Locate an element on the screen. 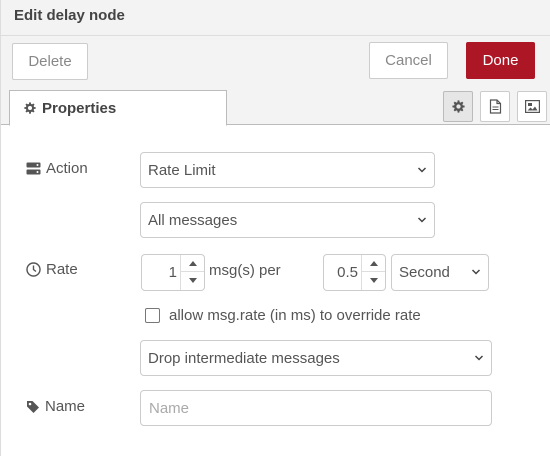 The image size is (550, 456). scope-select-value: All messages is located at coordinates (193, 220).